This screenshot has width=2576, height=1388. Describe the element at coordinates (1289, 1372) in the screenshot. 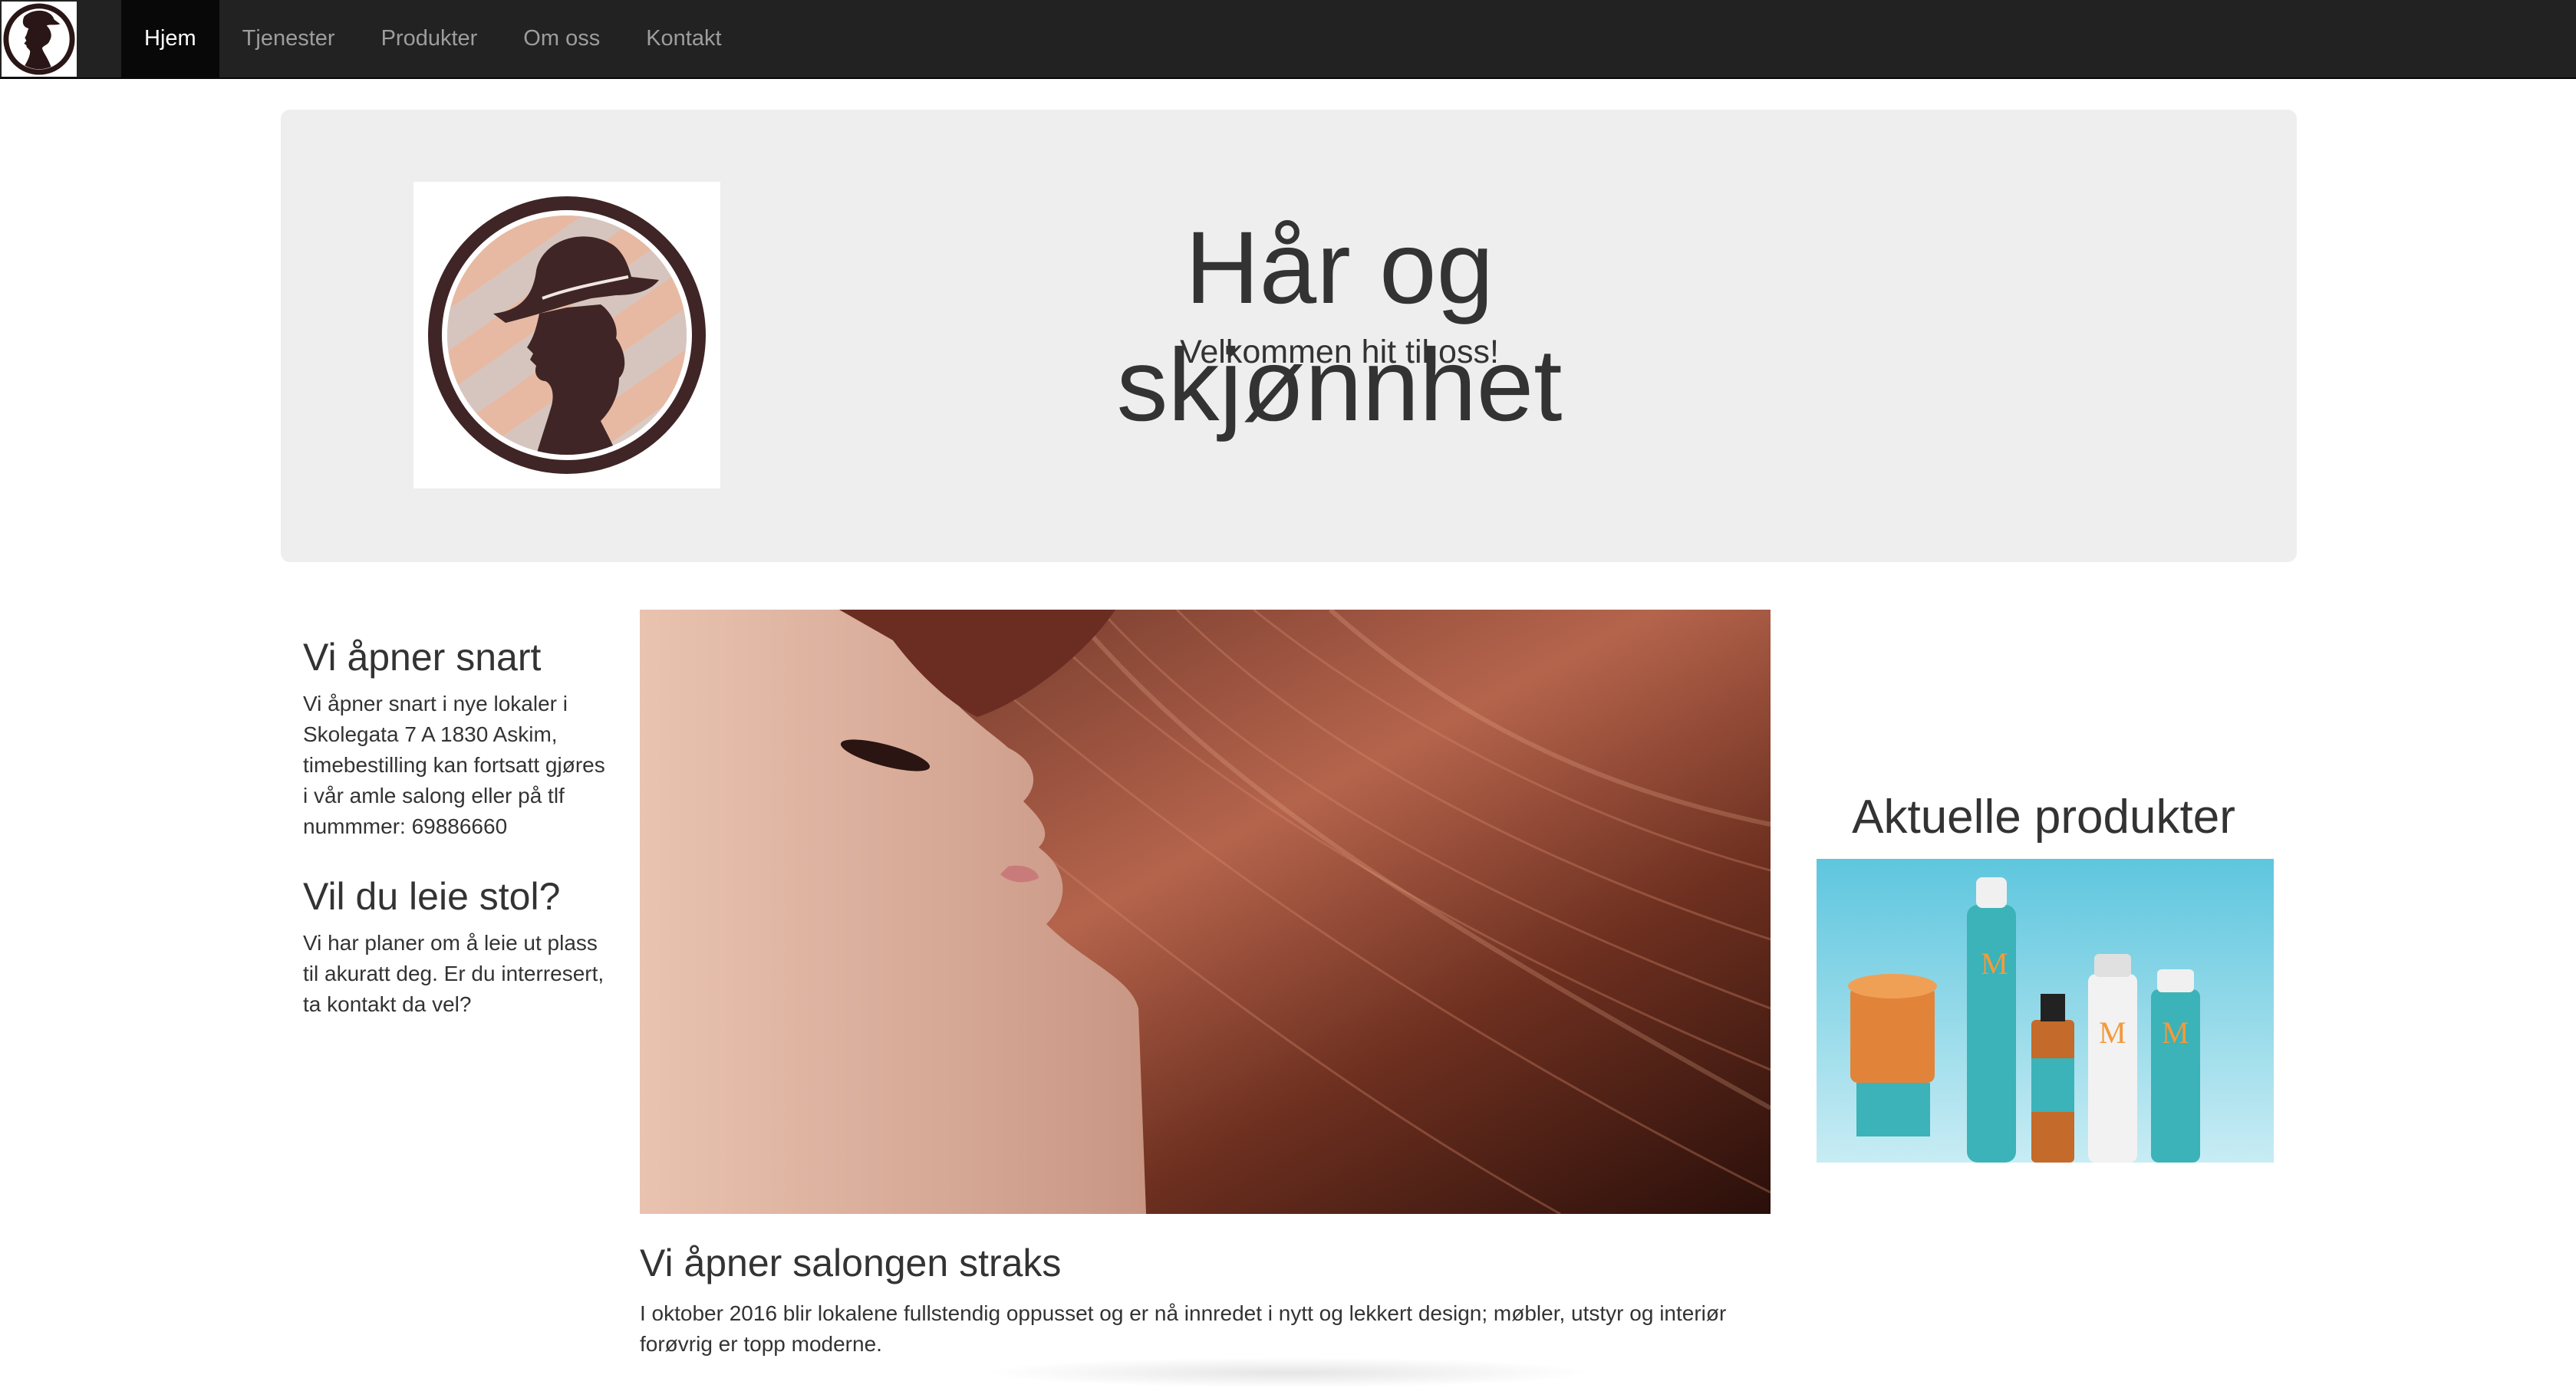

I see `bottom-shadow` at that location.